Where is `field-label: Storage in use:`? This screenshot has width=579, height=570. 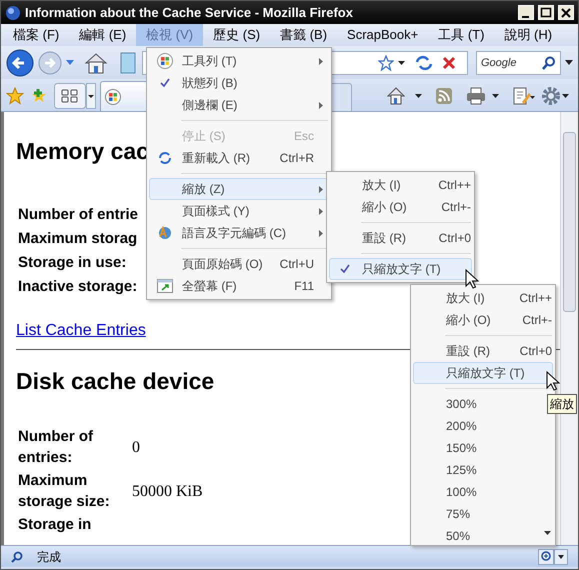 field-label: Storage in use: is located at coordinates (73, 263).